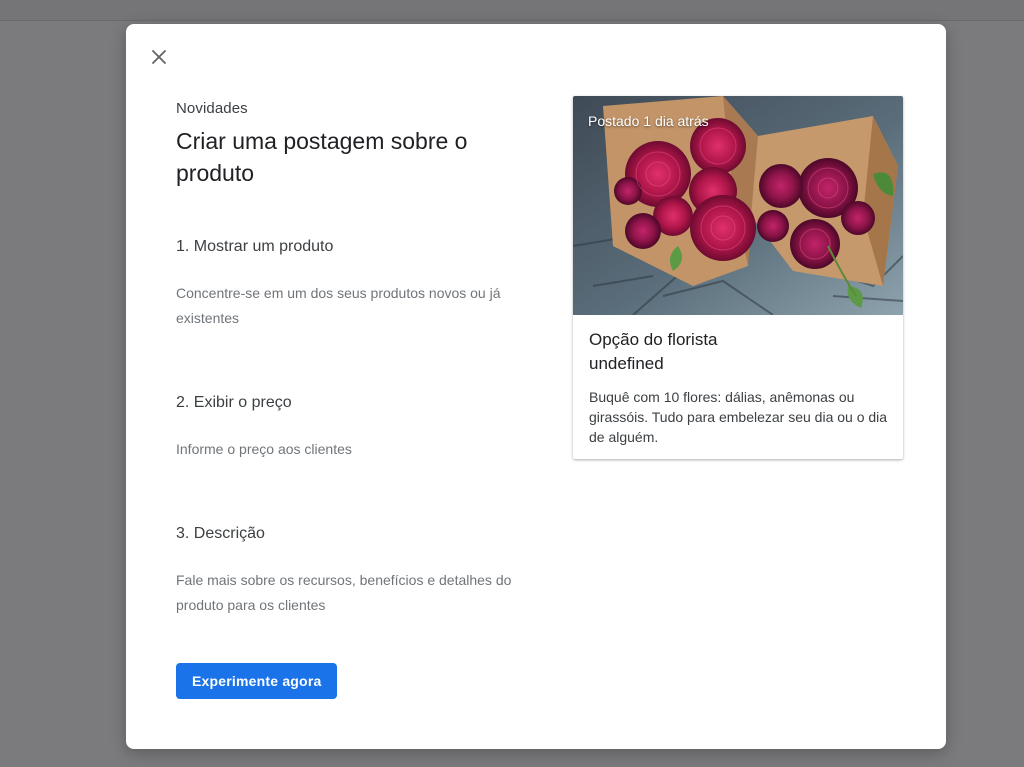  I want to click on step-2-title: 2. Exibir o preço, so click(234, 402).